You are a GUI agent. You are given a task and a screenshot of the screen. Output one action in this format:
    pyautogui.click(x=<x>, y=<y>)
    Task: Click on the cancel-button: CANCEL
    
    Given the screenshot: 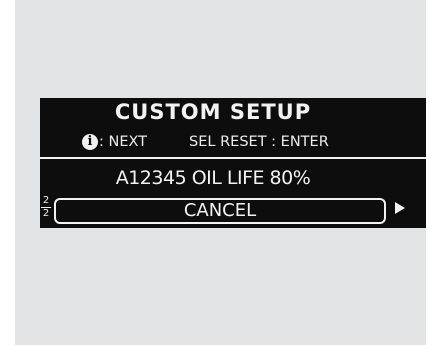 What is the action you would take?
    pyautogui.click(x=220, y=211)
    